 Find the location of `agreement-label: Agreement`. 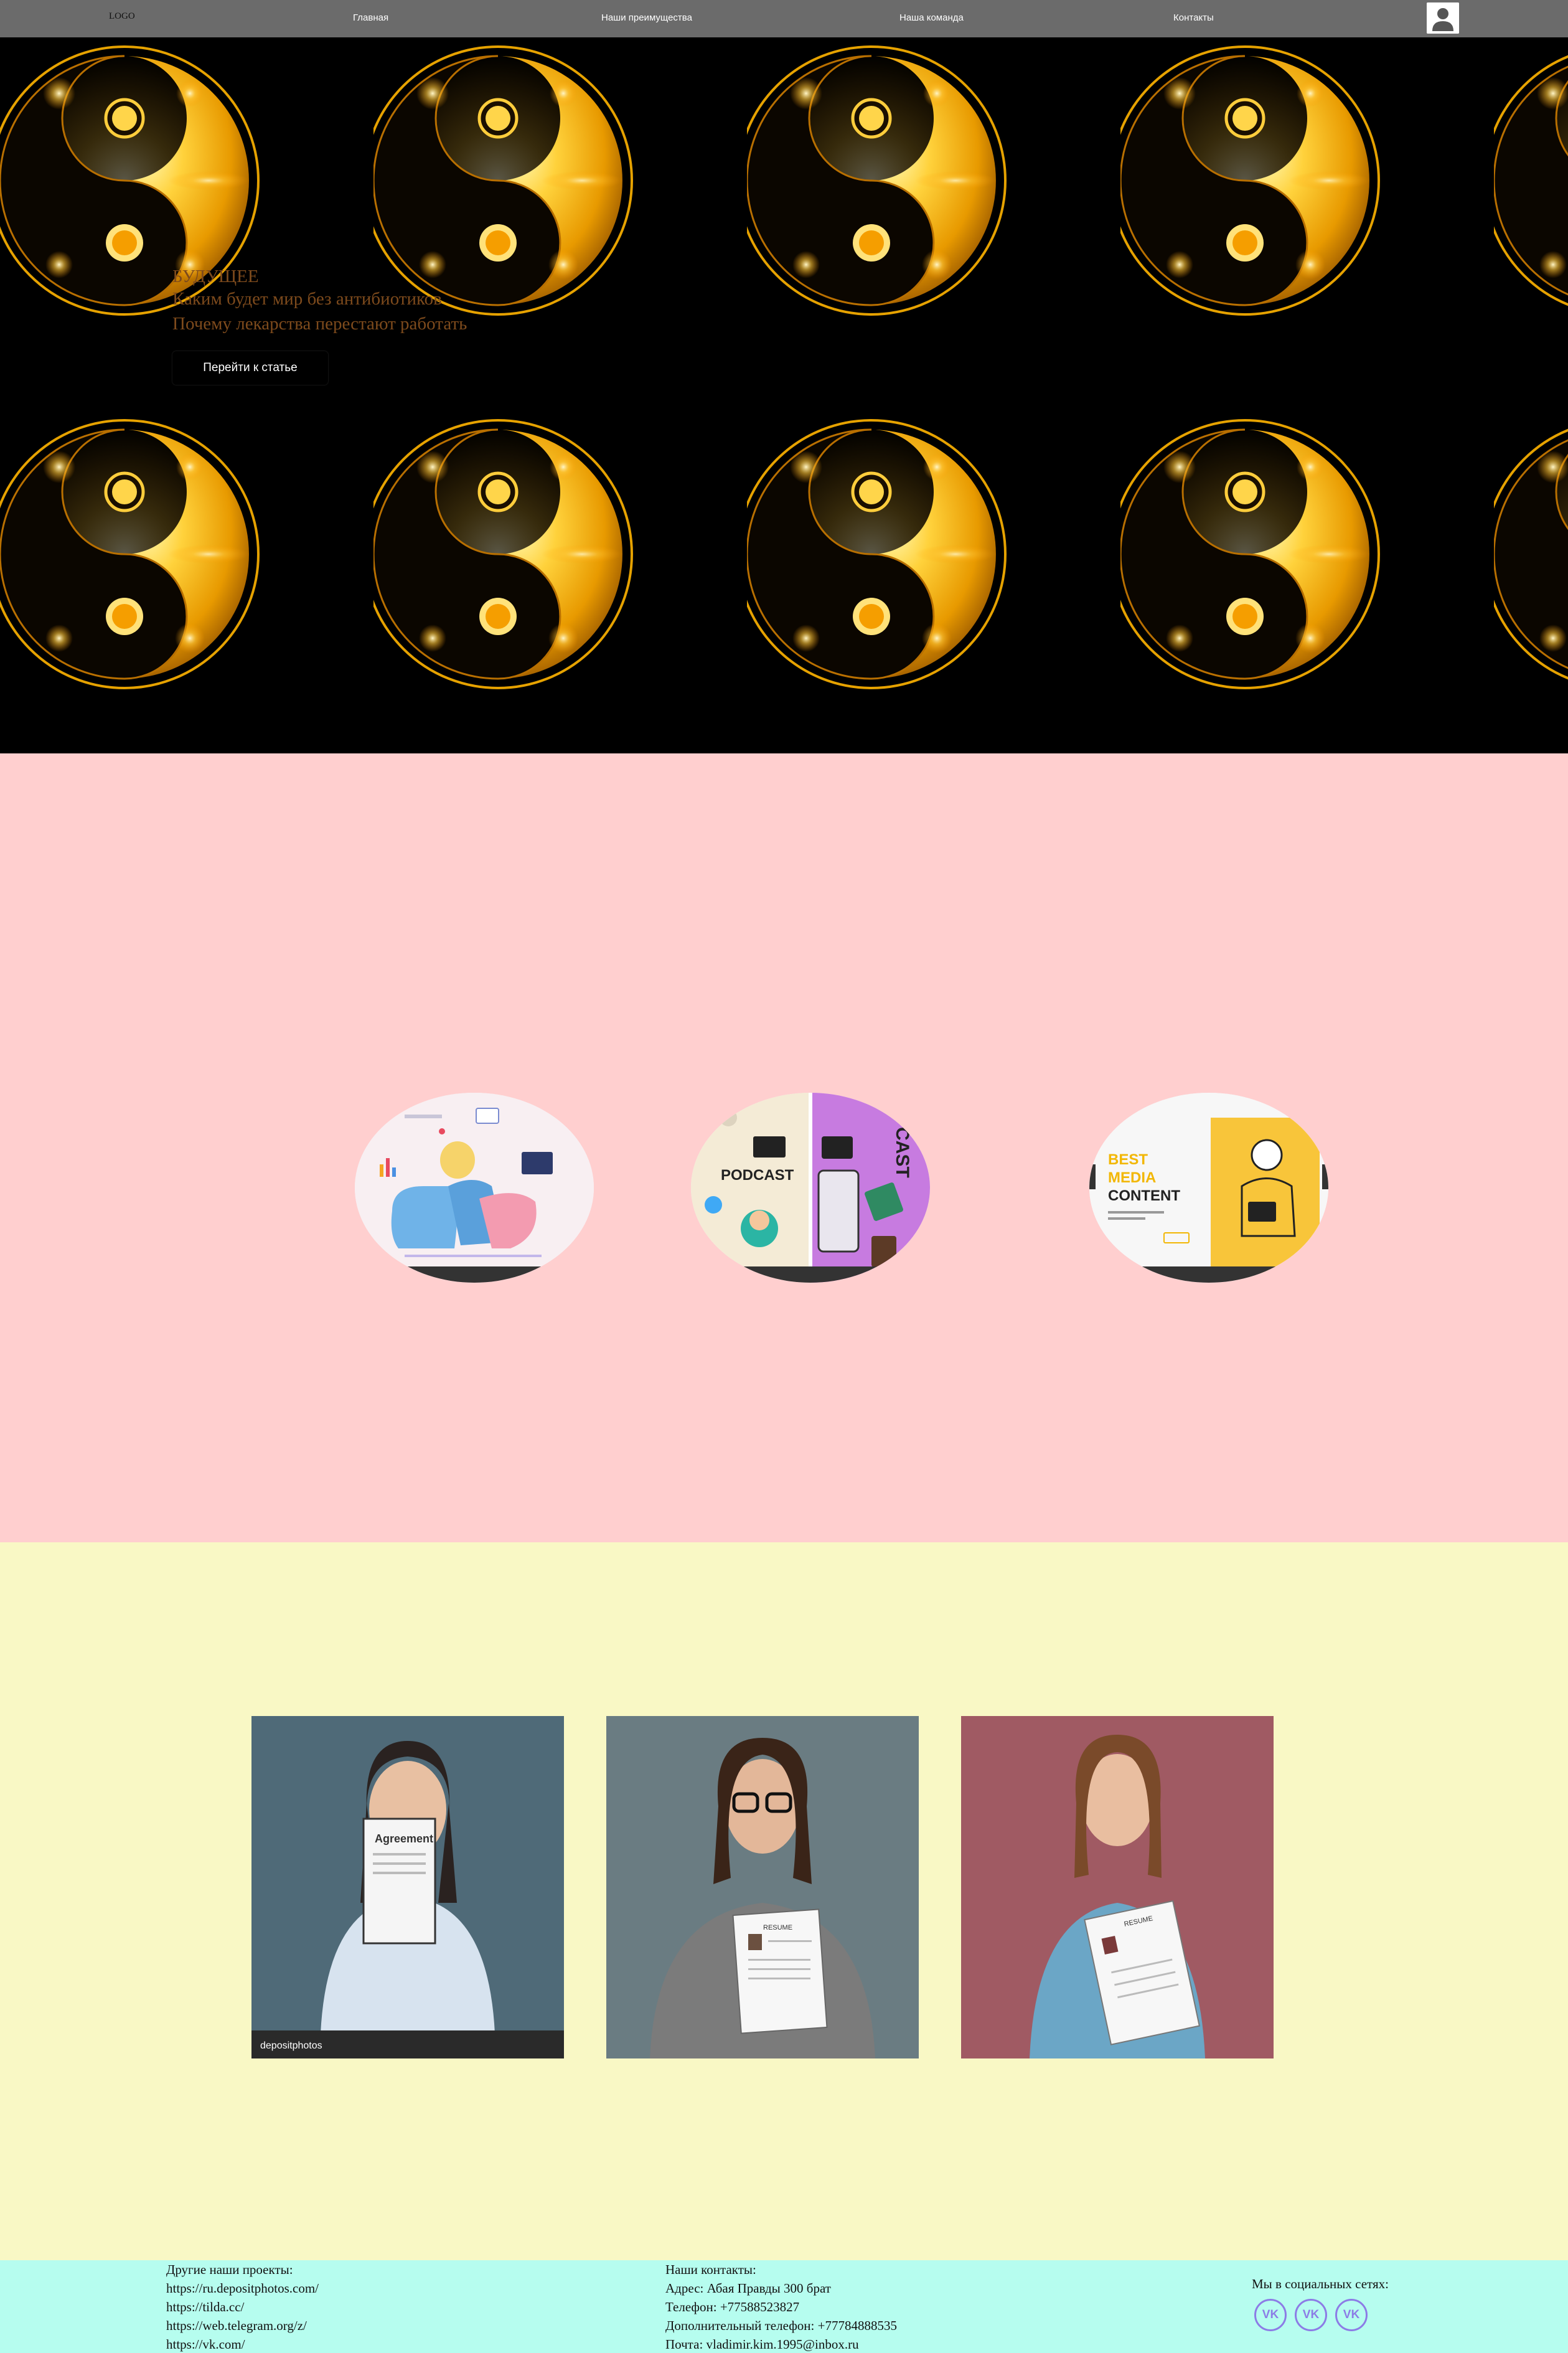

agreement-label: Agreement is located at coordinates (404, 1838).